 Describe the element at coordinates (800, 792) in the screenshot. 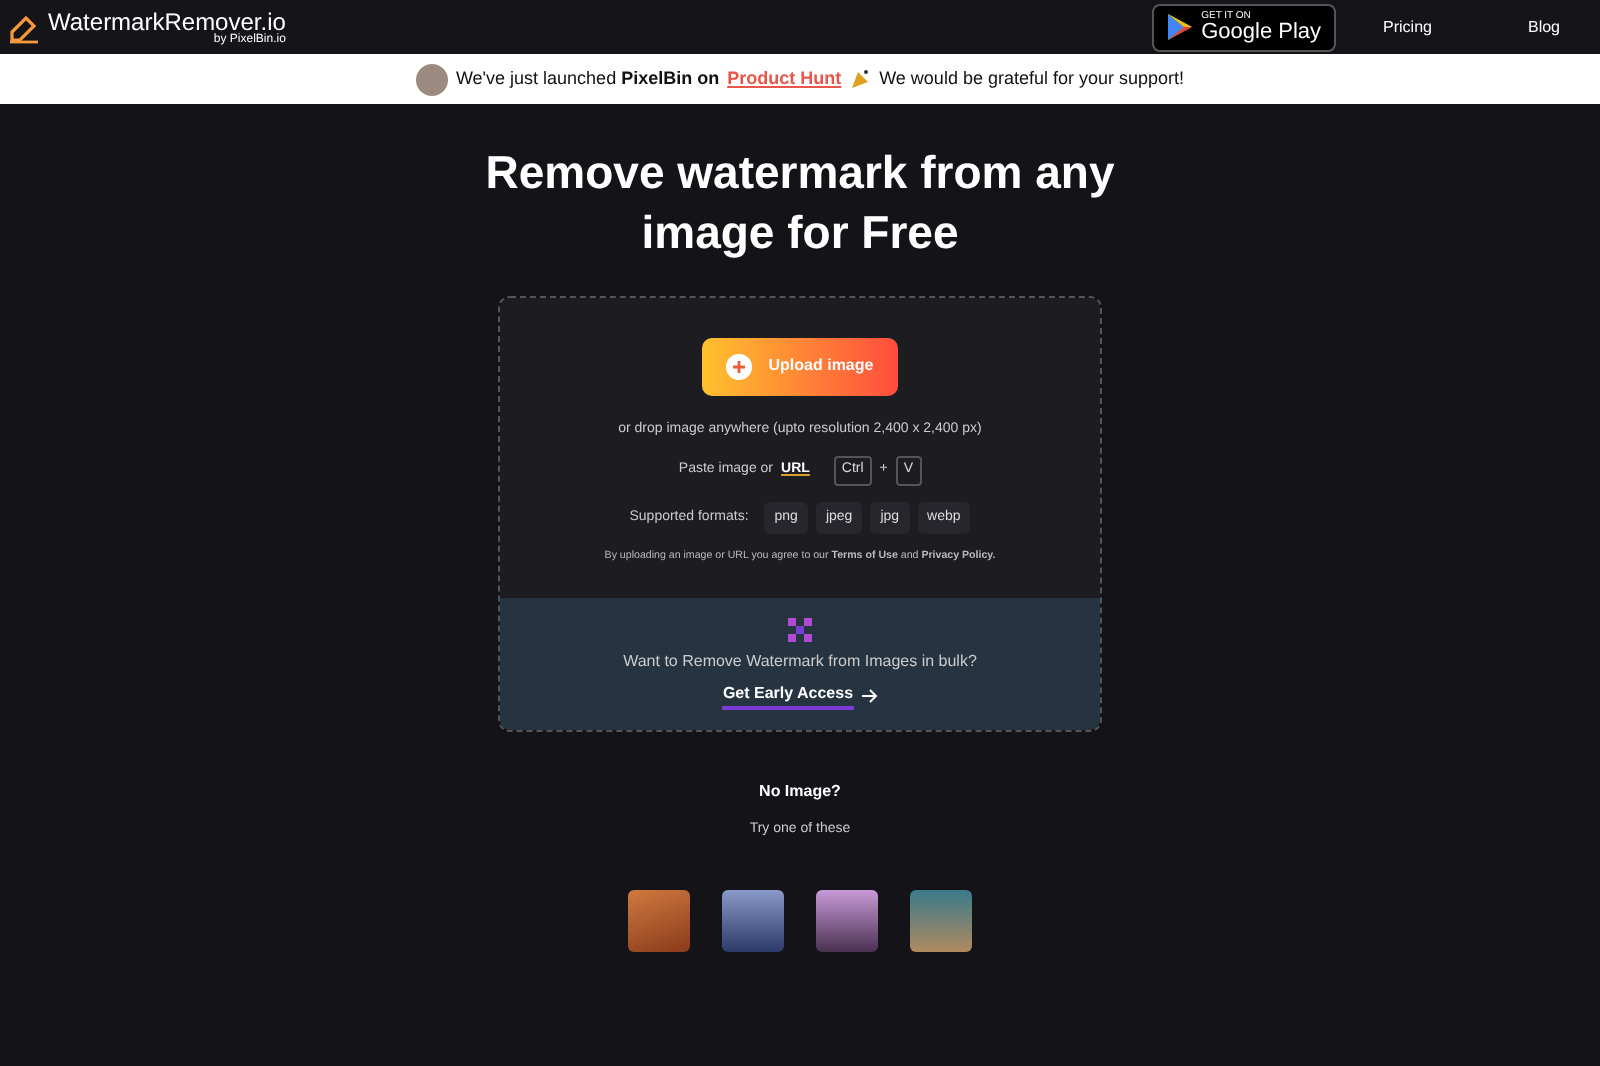

I see `samples-title: No Image?` at that location.